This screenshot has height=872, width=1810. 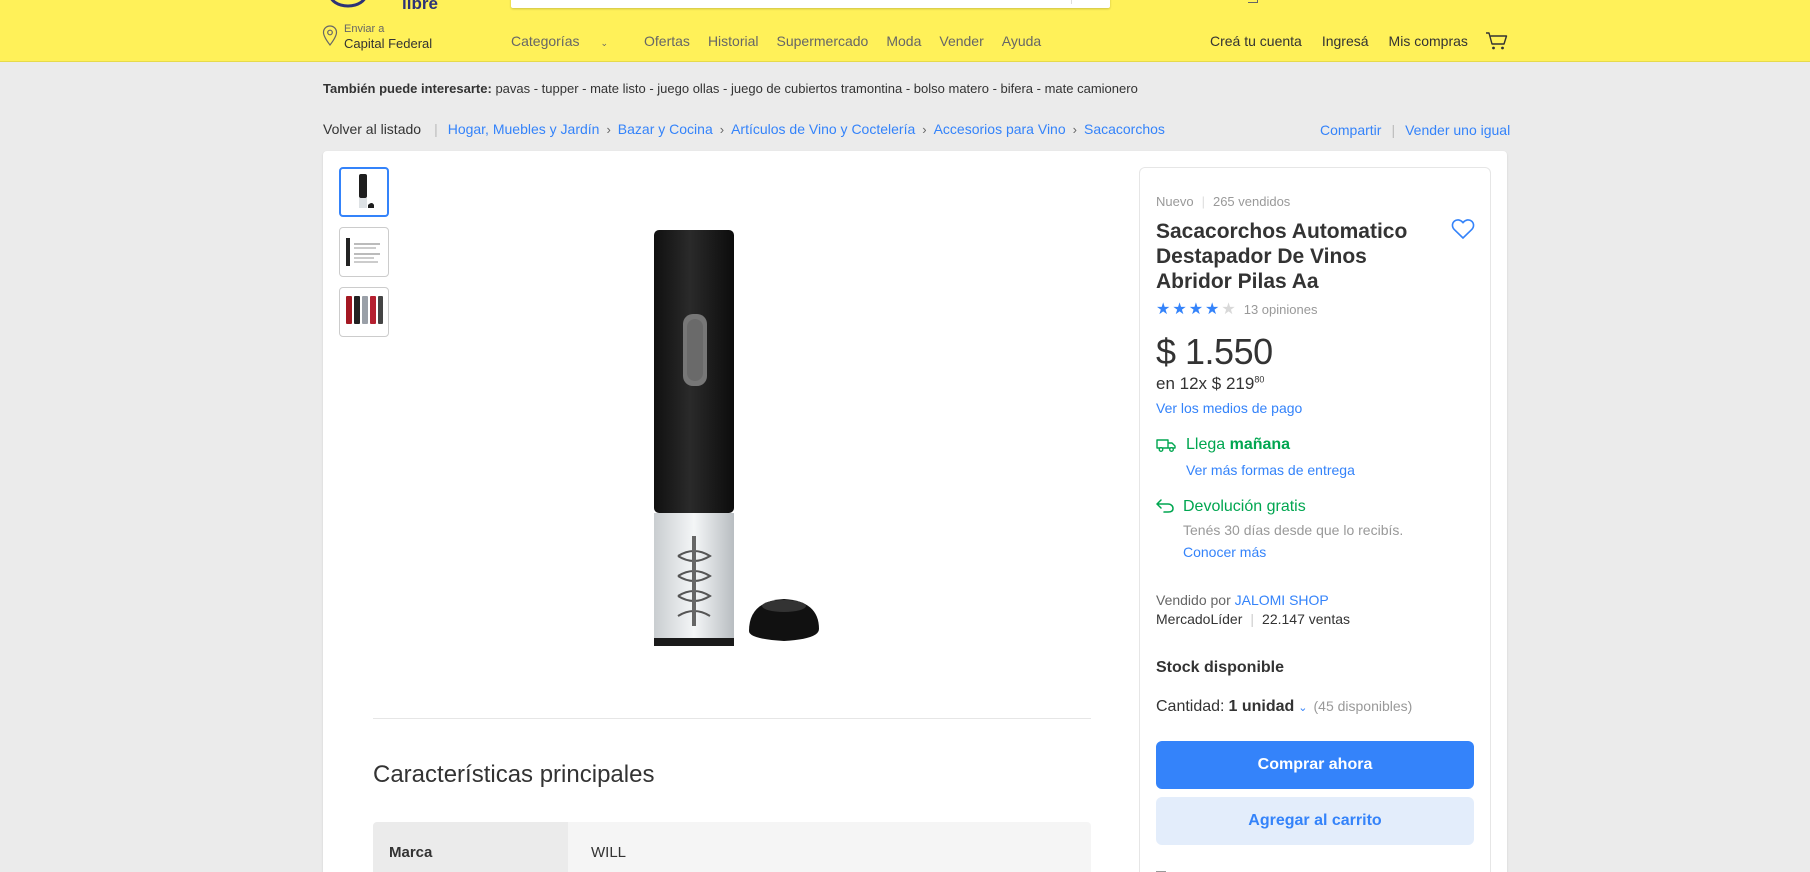 What do you see at coordinates (388, 43) in the screenshot?
I see `location-value: Capital Federal` at bounding box center [388, 43].